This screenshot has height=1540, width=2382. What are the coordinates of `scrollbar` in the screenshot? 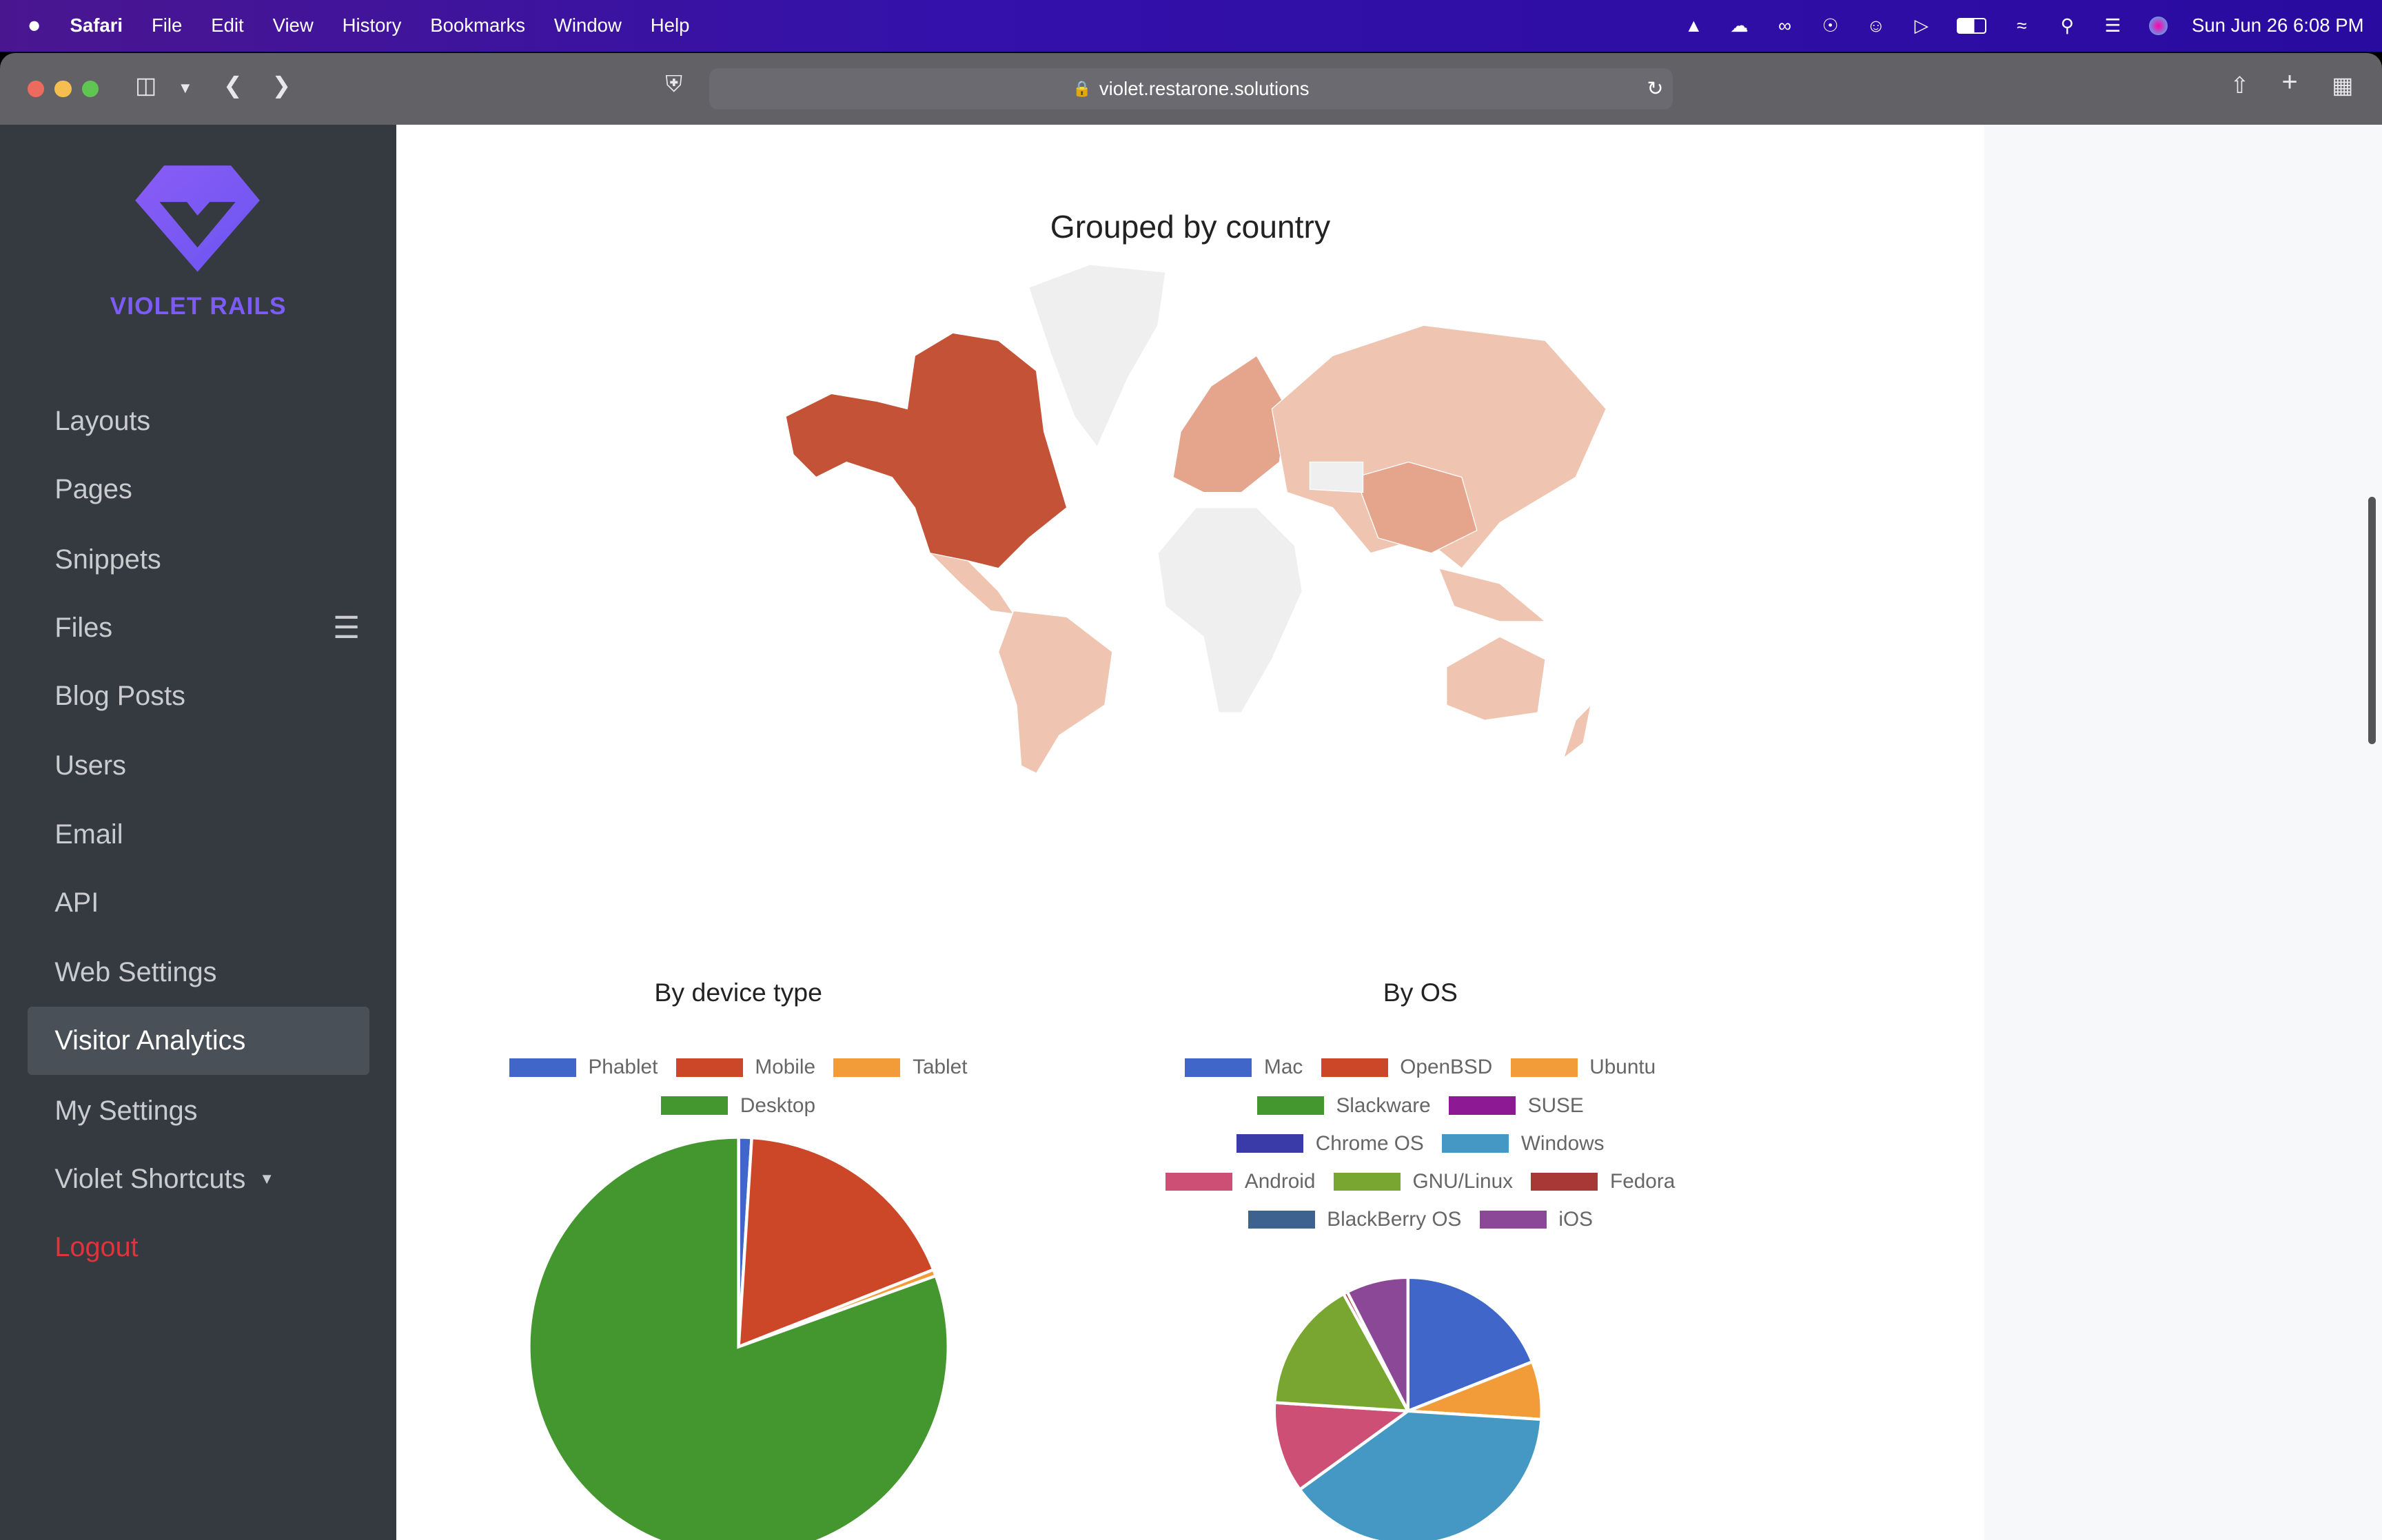 It's located at (2372, 620).